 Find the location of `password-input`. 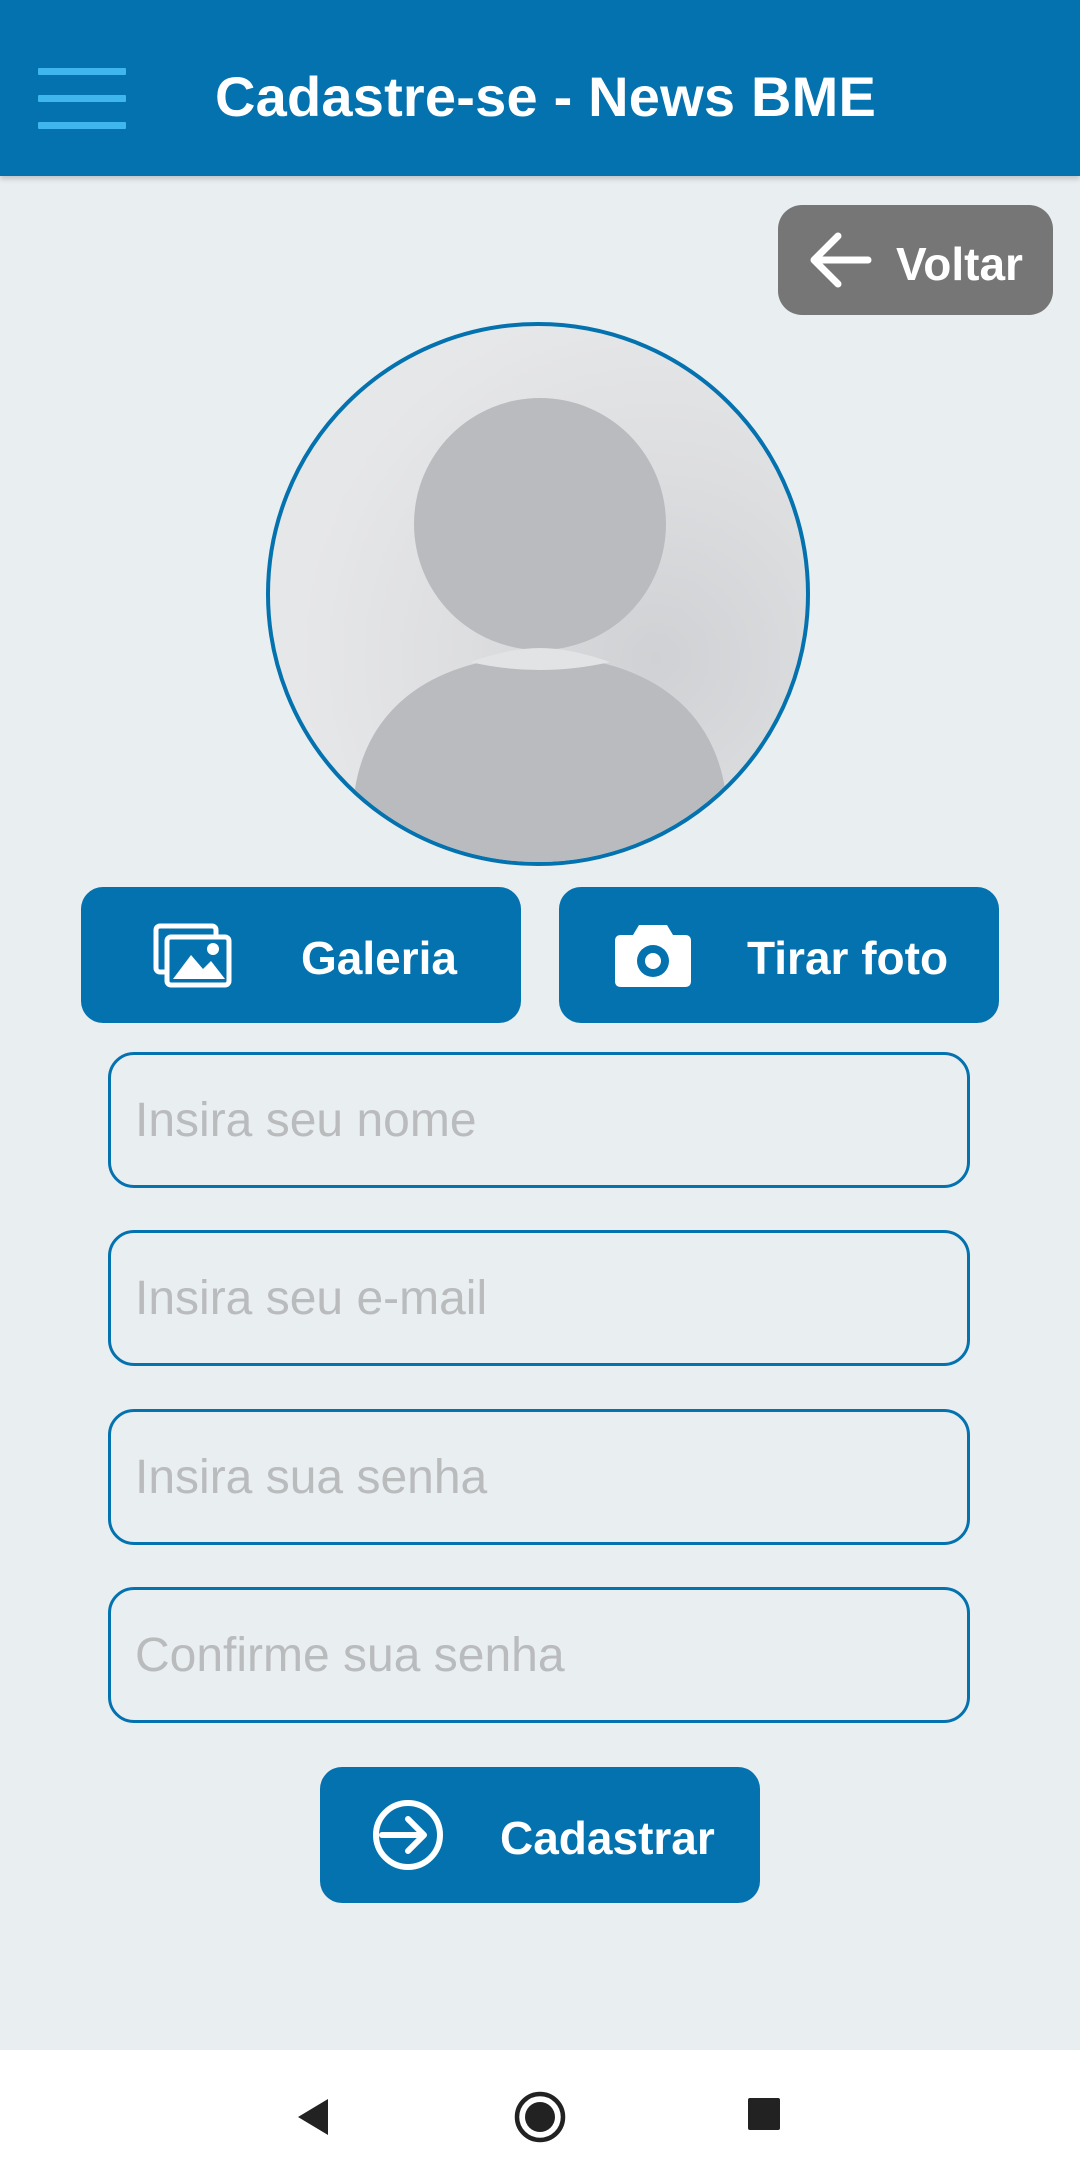

password-input is located at coordinates (539, 1477).